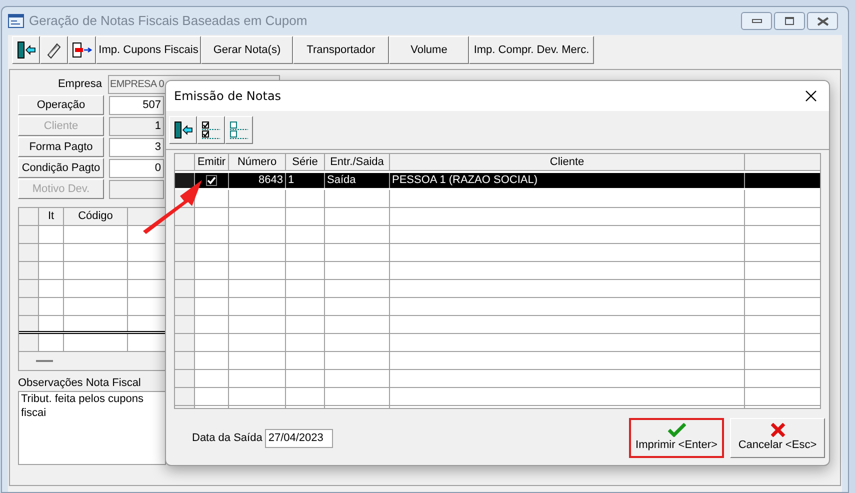 This screenshot has height=493, width=855. What do you see at coordinates (79, 84) in the screenshot?
I see `field-label: Empresa` at bounding box center [79, 84].